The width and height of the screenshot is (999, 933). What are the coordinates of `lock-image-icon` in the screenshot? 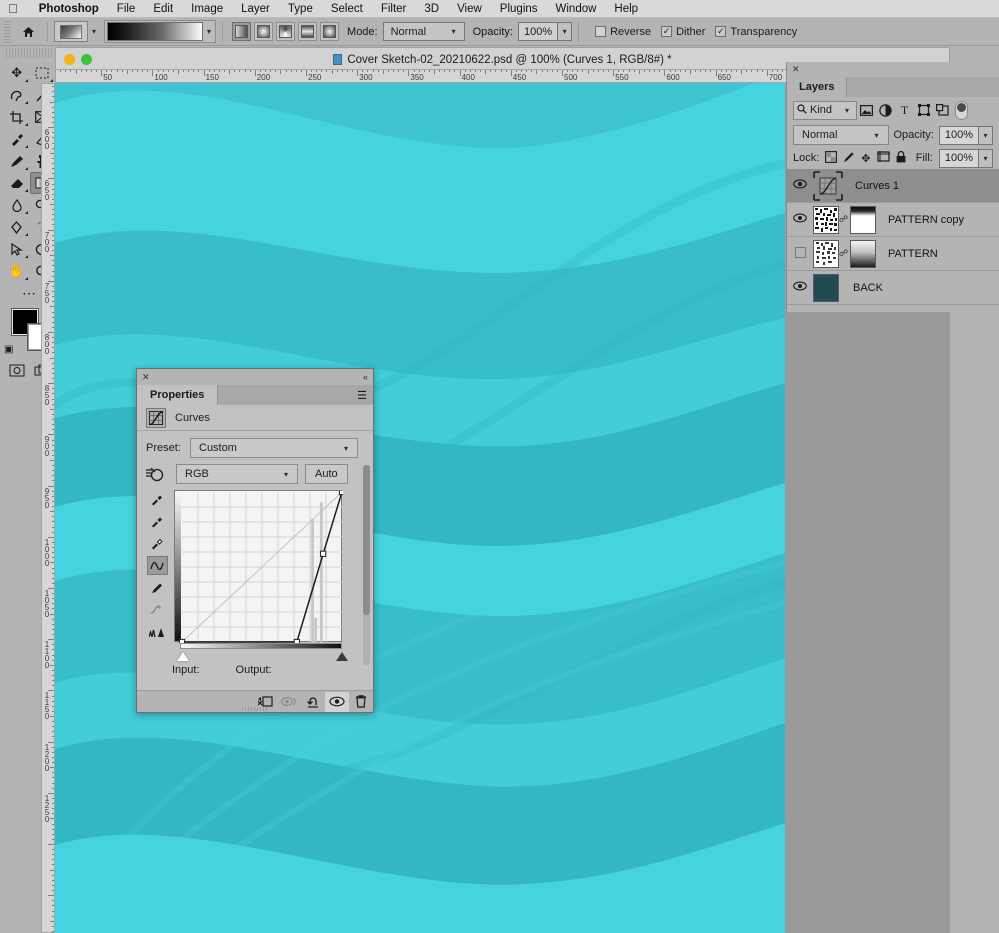 It's located at (849, 158).